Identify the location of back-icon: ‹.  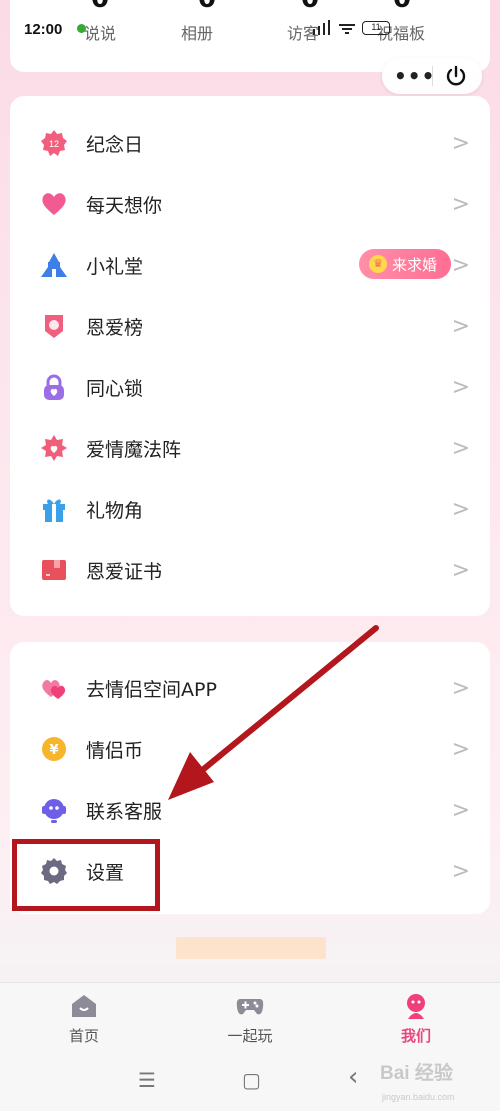
(353, 1077).